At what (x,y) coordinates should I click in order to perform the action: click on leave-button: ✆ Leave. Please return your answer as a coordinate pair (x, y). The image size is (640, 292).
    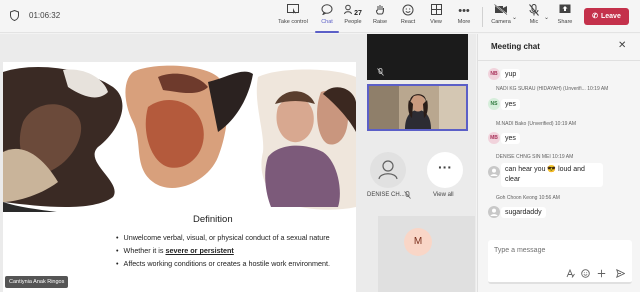
    Looking at the image, I should click on (606, 16).